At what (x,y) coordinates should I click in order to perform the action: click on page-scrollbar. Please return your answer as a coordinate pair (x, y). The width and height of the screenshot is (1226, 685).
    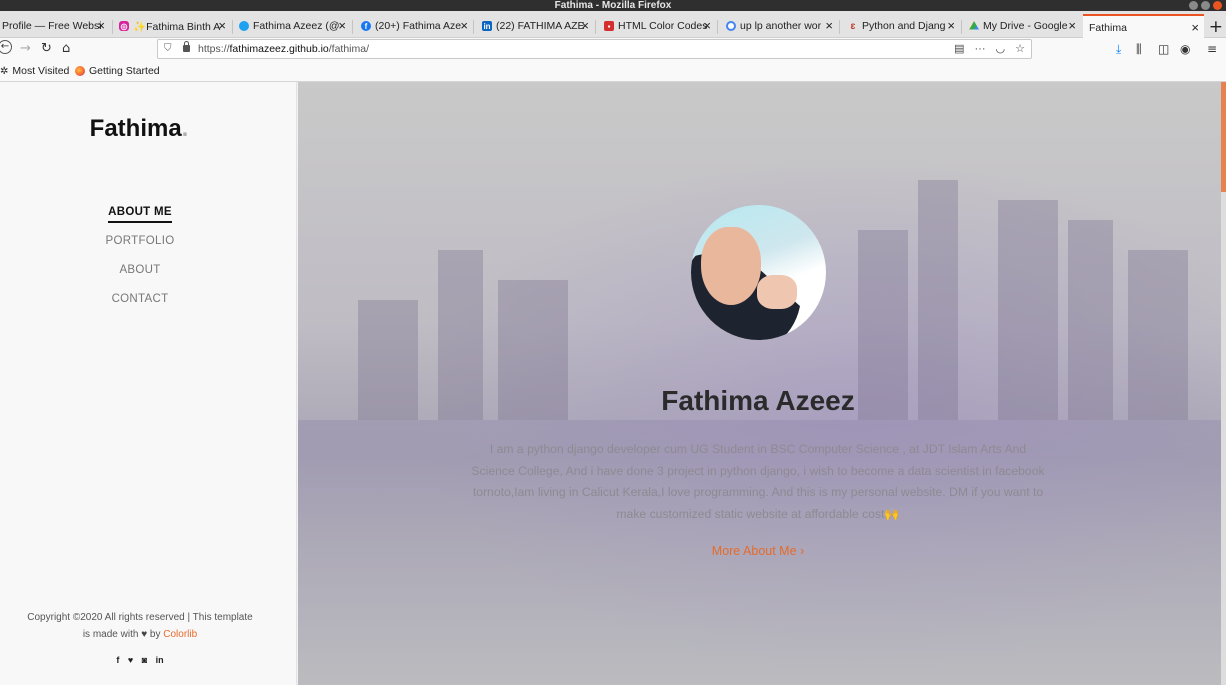
    Looking at the image, I should click on (1223, 383).